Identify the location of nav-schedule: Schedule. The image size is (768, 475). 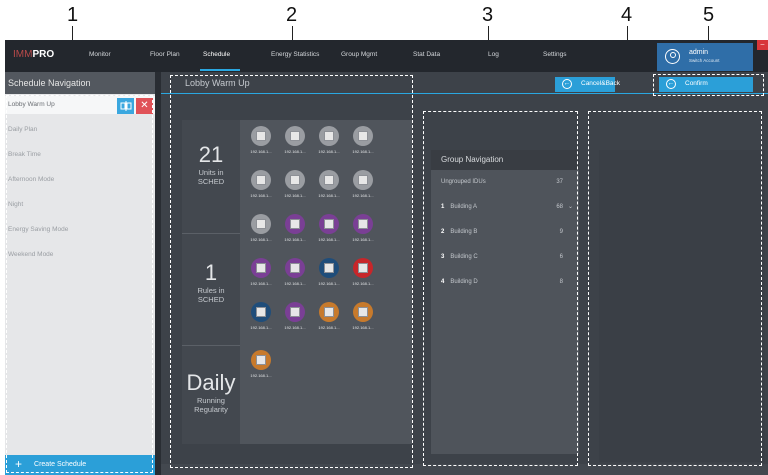
(216, 54).